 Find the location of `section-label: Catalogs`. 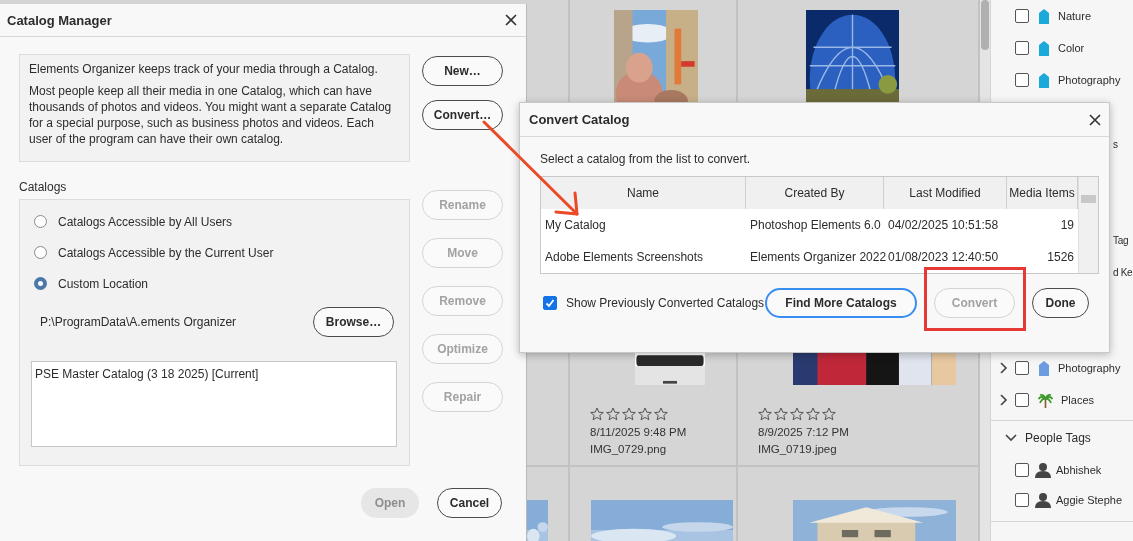

section-label: Catalogs is located at coordinates (43, 187).